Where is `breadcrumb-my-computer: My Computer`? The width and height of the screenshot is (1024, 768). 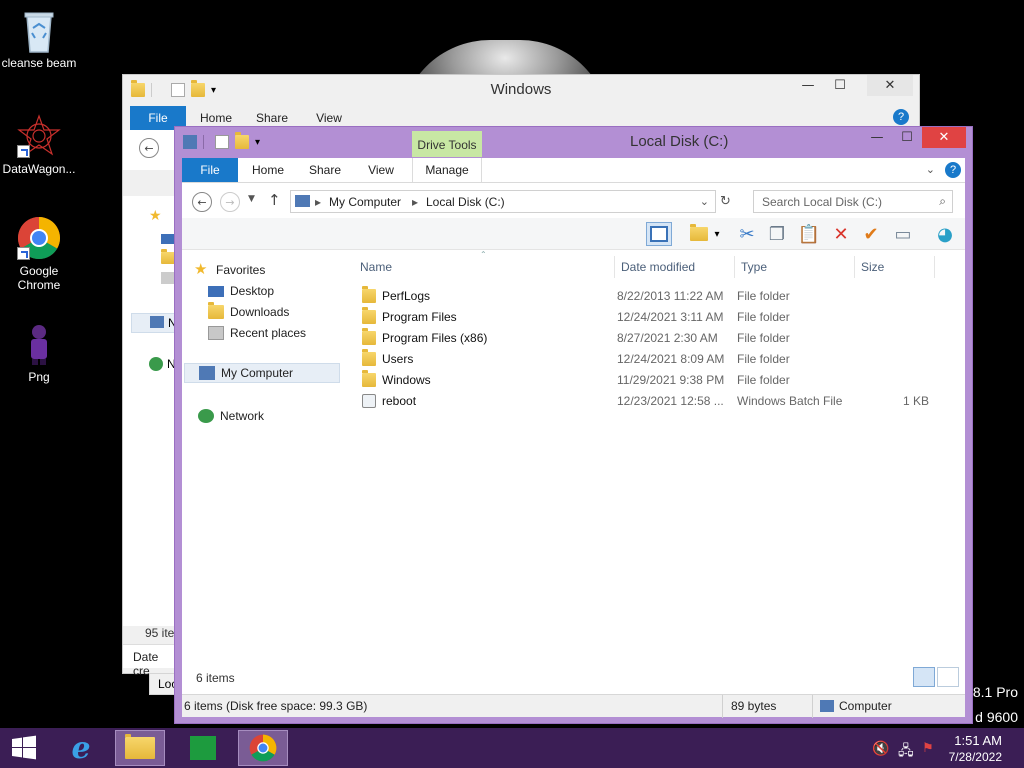 breadcrumb-my-computer: My Computer is located at coordinates (365, 202).